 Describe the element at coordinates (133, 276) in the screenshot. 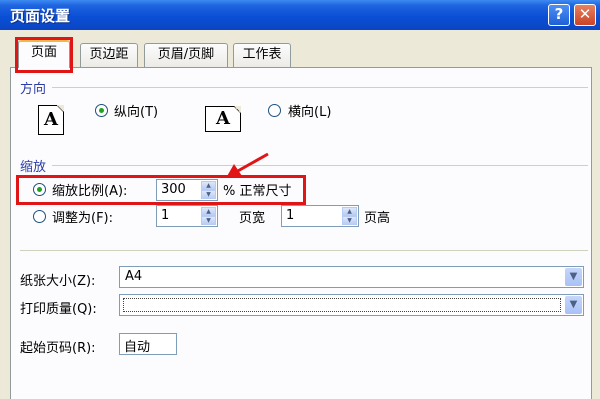

I see `paper-size-value: A4` at that location.